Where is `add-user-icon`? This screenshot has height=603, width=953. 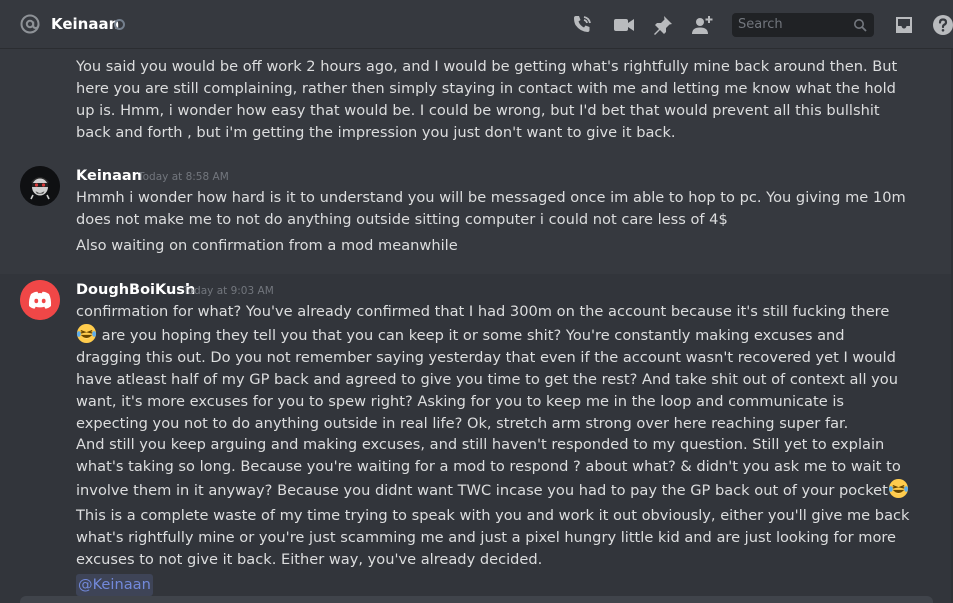 add-user-icon is located at coordinates (702, 25).